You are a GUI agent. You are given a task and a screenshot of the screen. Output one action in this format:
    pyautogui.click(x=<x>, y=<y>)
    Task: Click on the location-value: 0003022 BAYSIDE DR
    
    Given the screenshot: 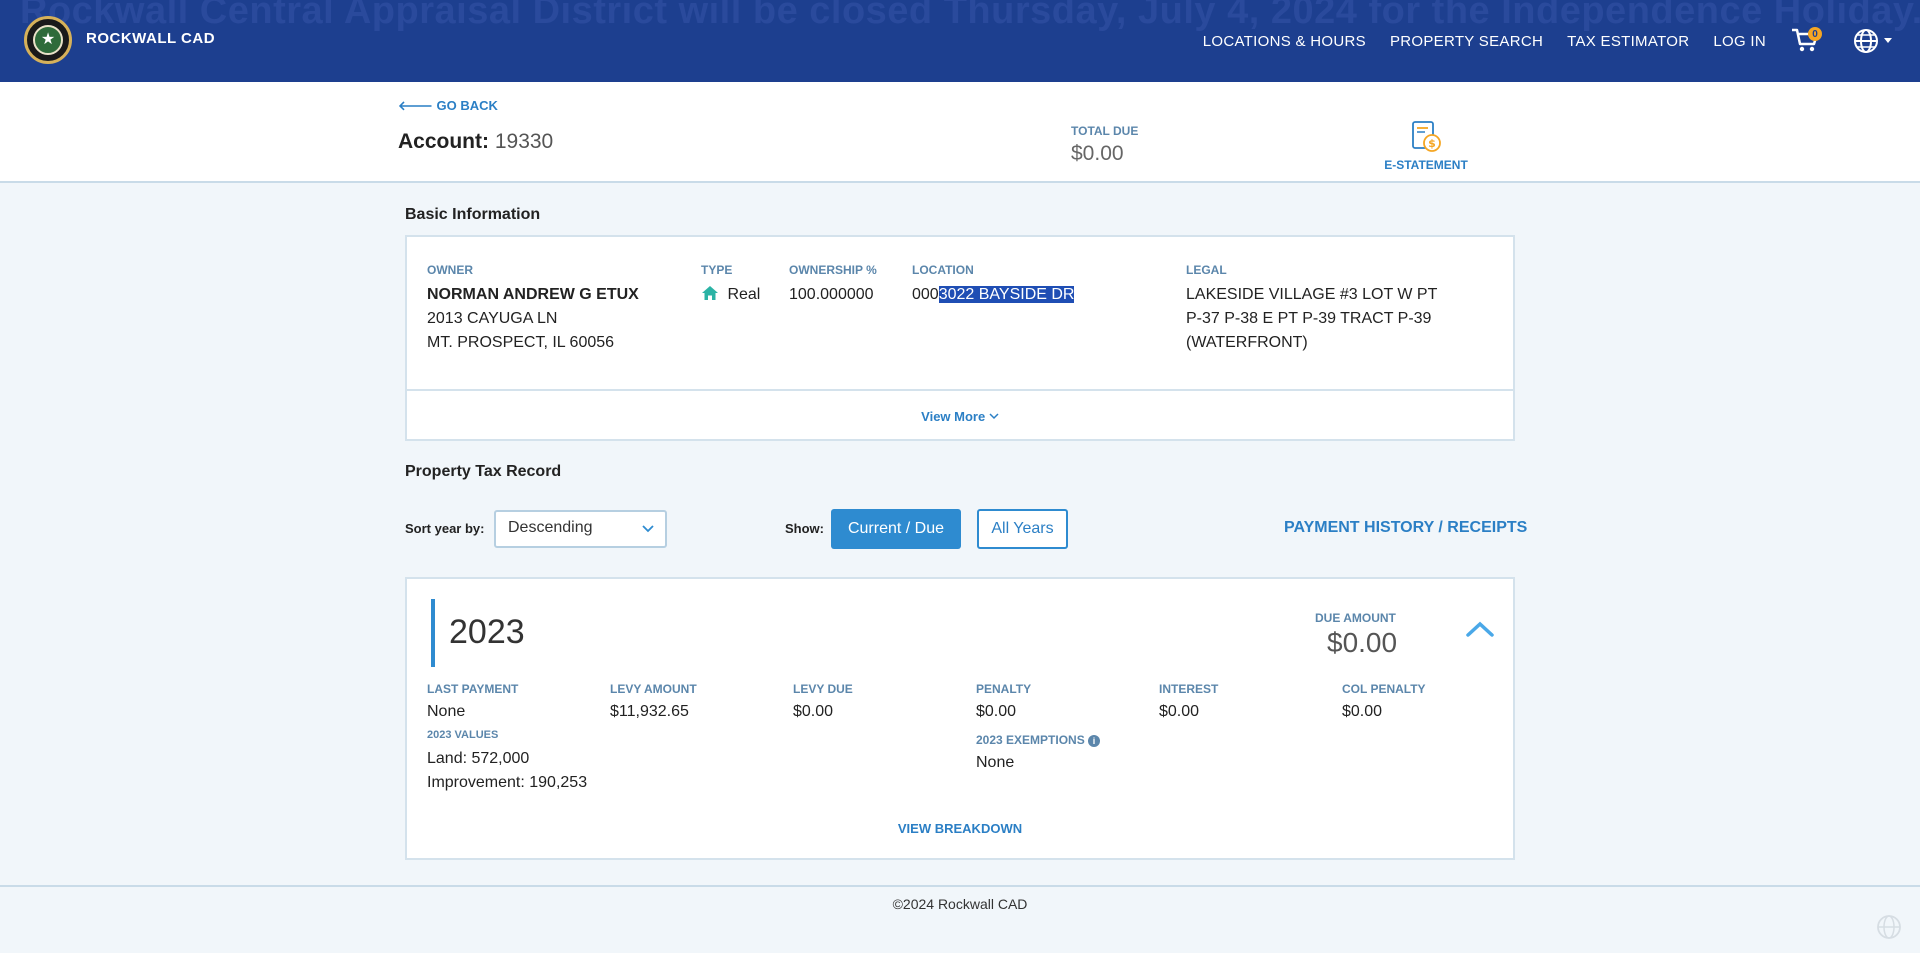 What is the action you would take?
    pyautogui.click(x=993, y=295)
    